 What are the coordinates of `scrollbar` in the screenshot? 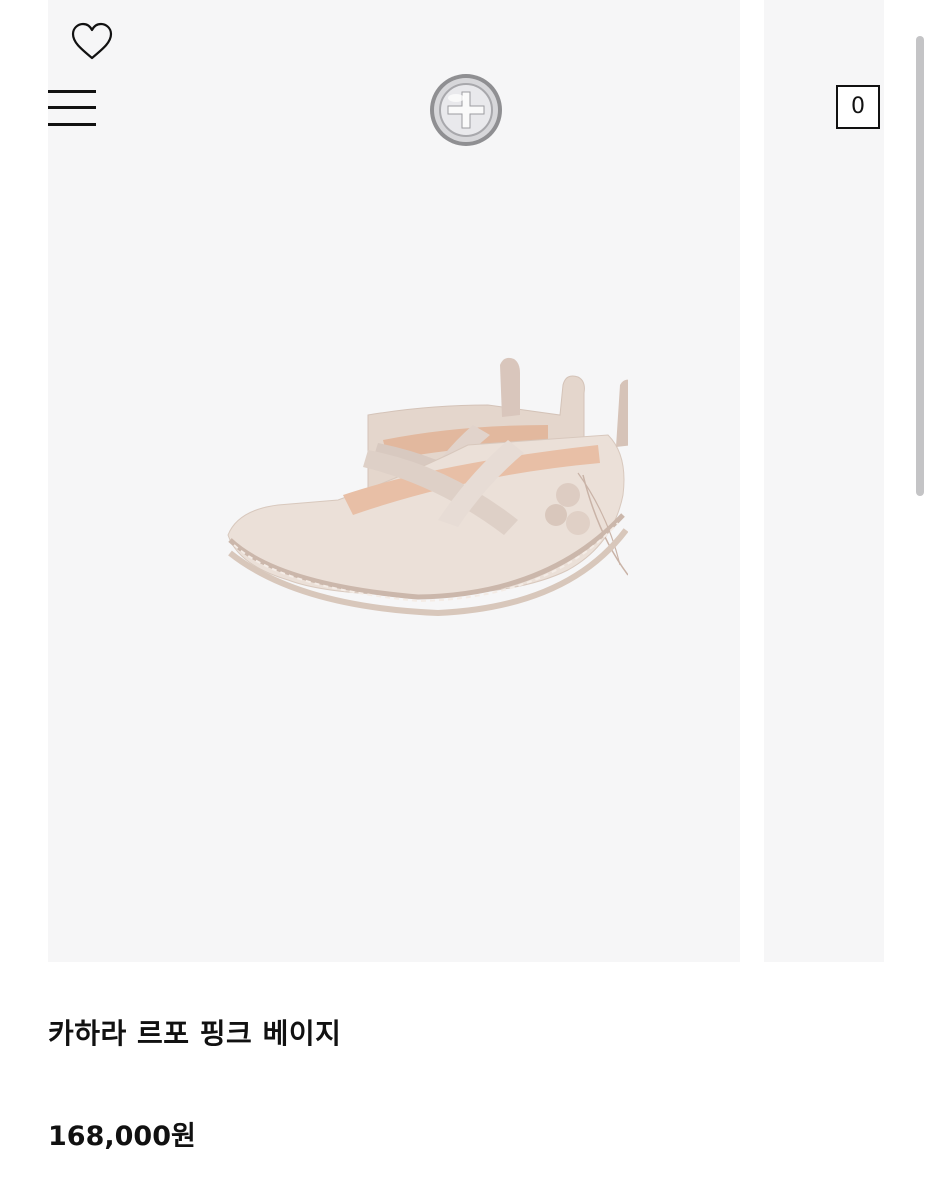 It's located at (920, 266).